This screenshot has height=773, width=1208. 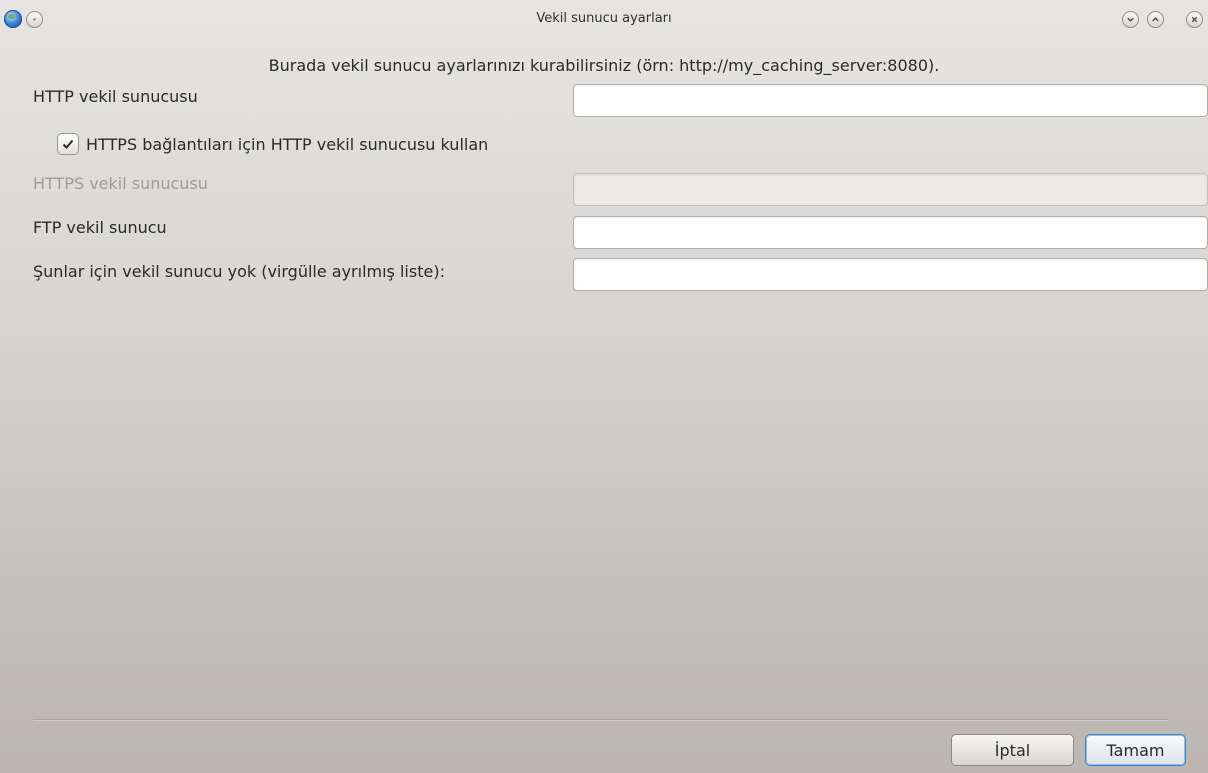 I want to click on title-bar: Vekil sunucu ayarları, so click(x=604, y=25).